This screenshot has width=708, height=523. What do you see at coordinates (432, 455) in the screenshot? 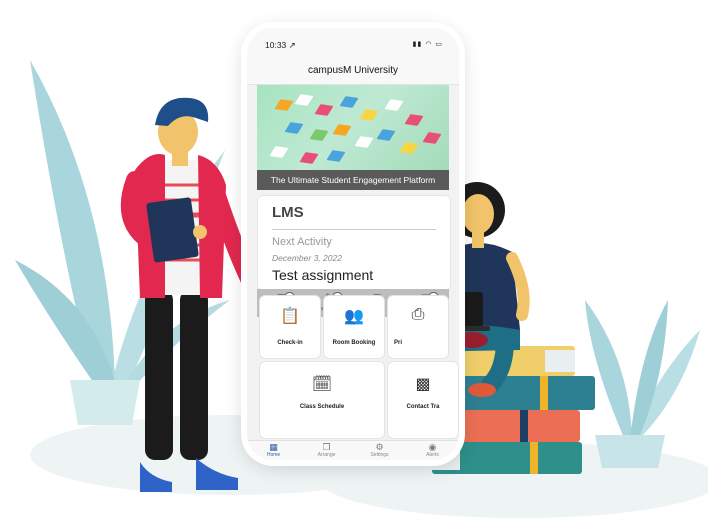
I see `tab-label: Alerts` at bounding box center [432, 455].